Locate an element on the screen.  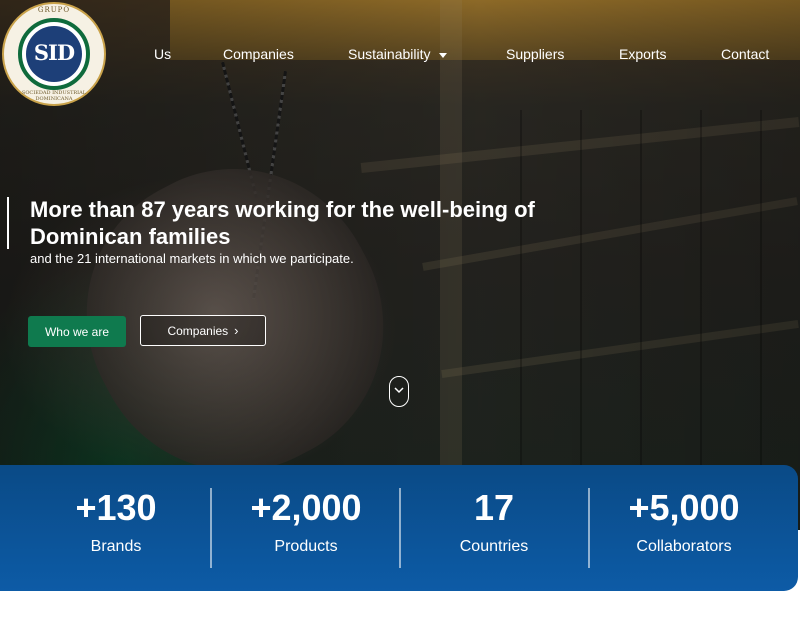
headline-accent-line is located at coordinates (8, 223).